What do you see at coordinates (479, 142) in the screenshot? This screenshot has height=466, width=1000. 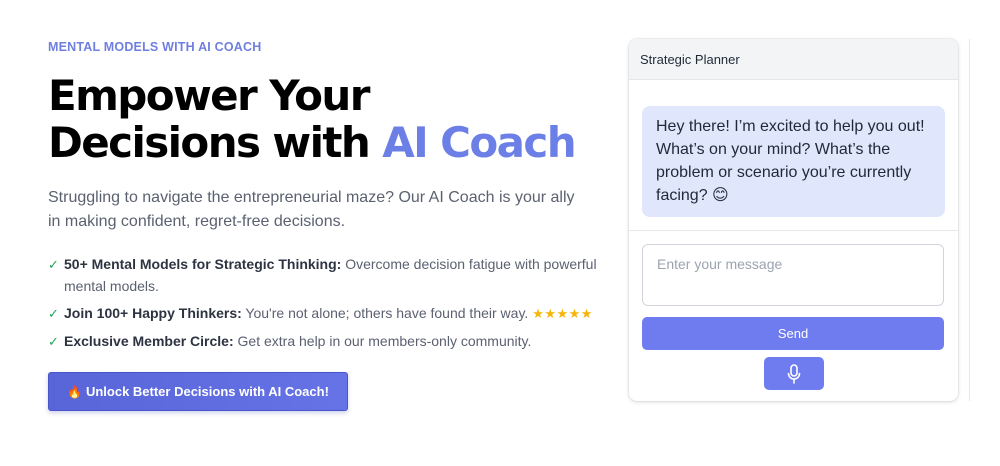 I see `headline-accent: AI Coach` at bounding box center [479, 142].